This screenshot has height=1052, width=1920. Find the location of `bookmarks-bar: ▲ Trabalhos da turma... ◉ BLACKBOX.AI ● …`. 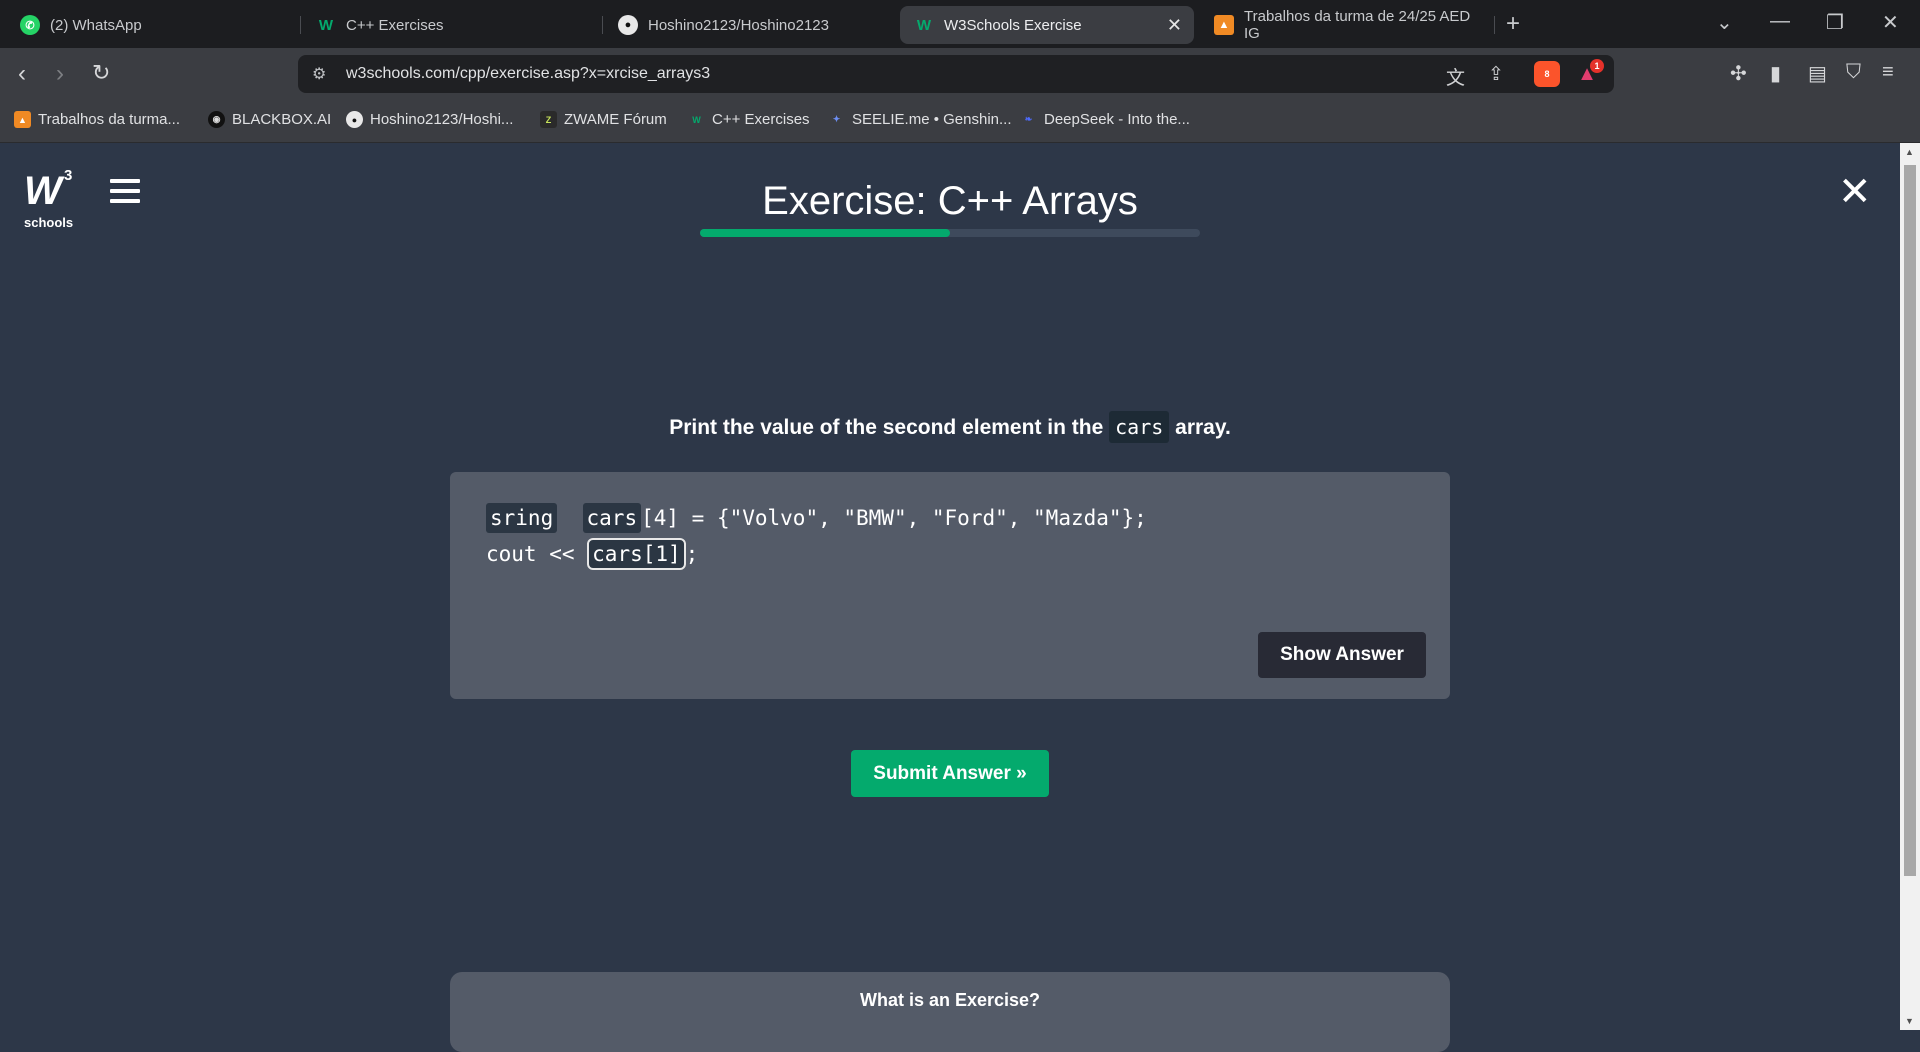

bookmarks-bar: ▲ Trabalhos da turma... ◉ BLACKBOX.AI ● … is located at coordinates (960, 121).